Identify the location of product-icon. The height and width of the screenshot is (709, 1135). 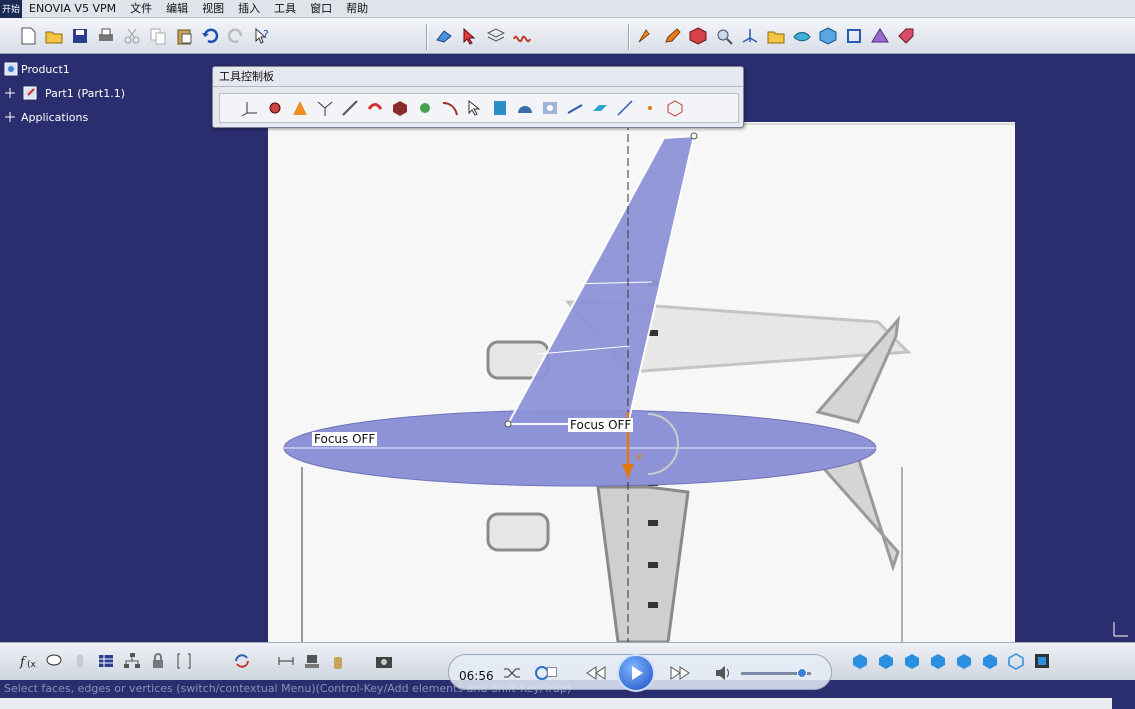
(11, 69).